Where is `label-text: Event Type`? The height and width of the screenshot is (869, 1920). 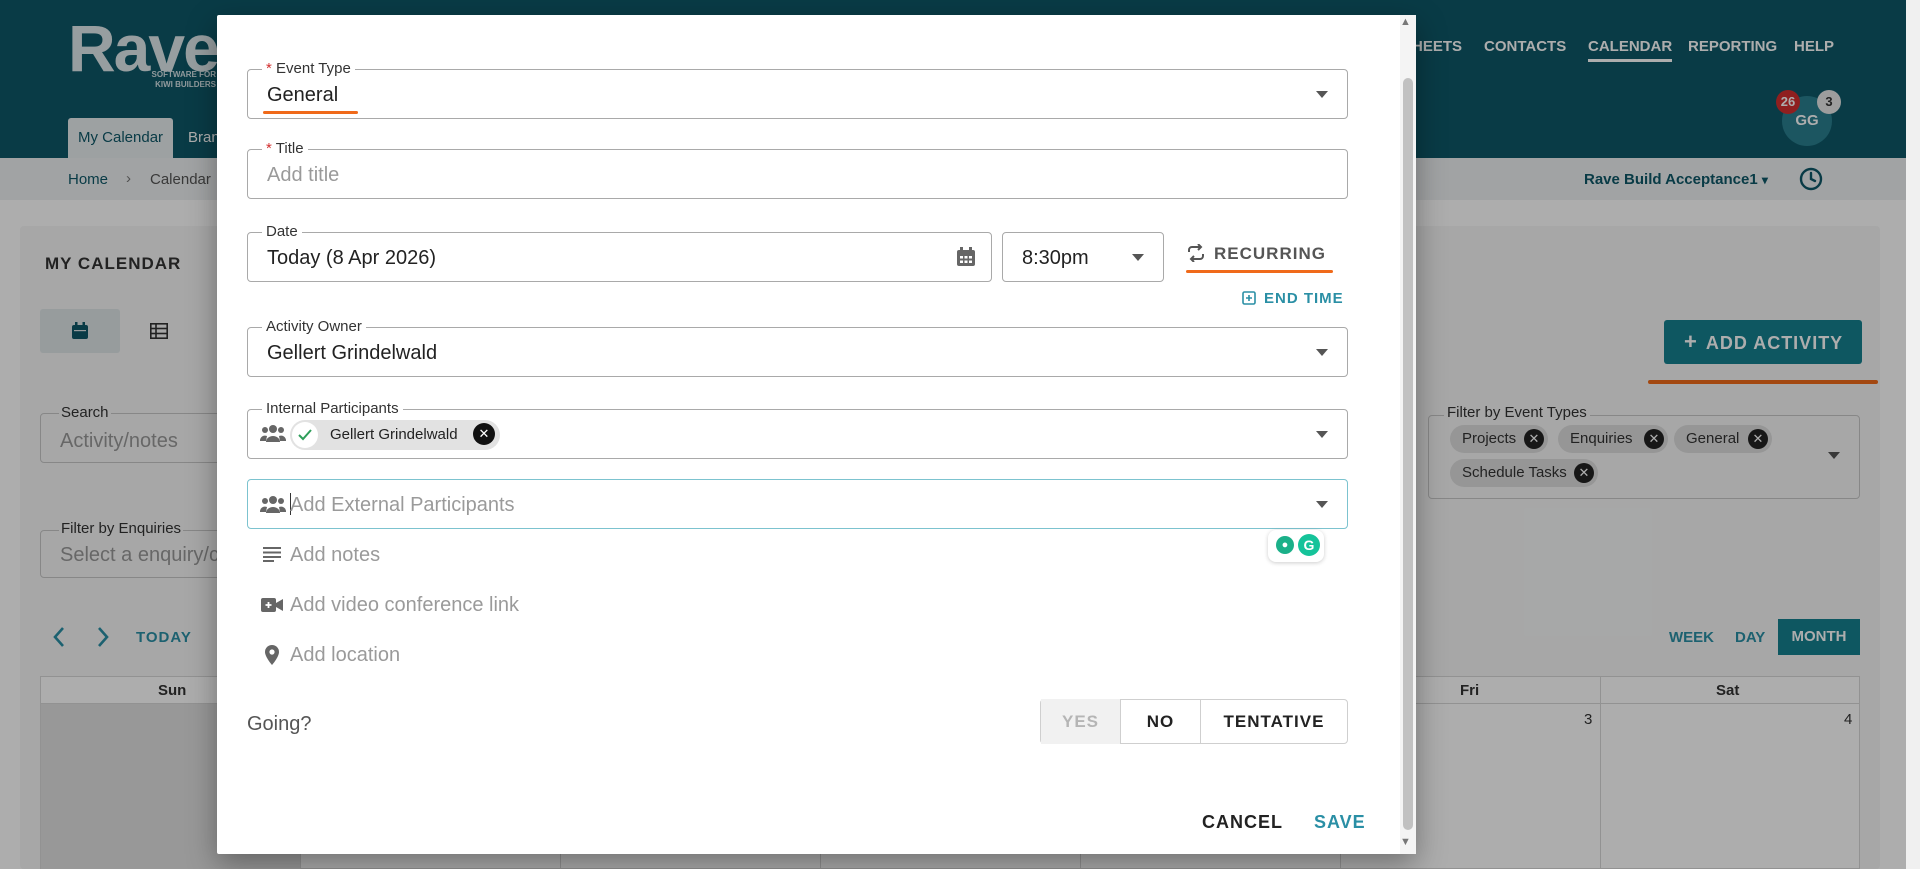
label-text: Event Type is located at coordinates (313, 68).